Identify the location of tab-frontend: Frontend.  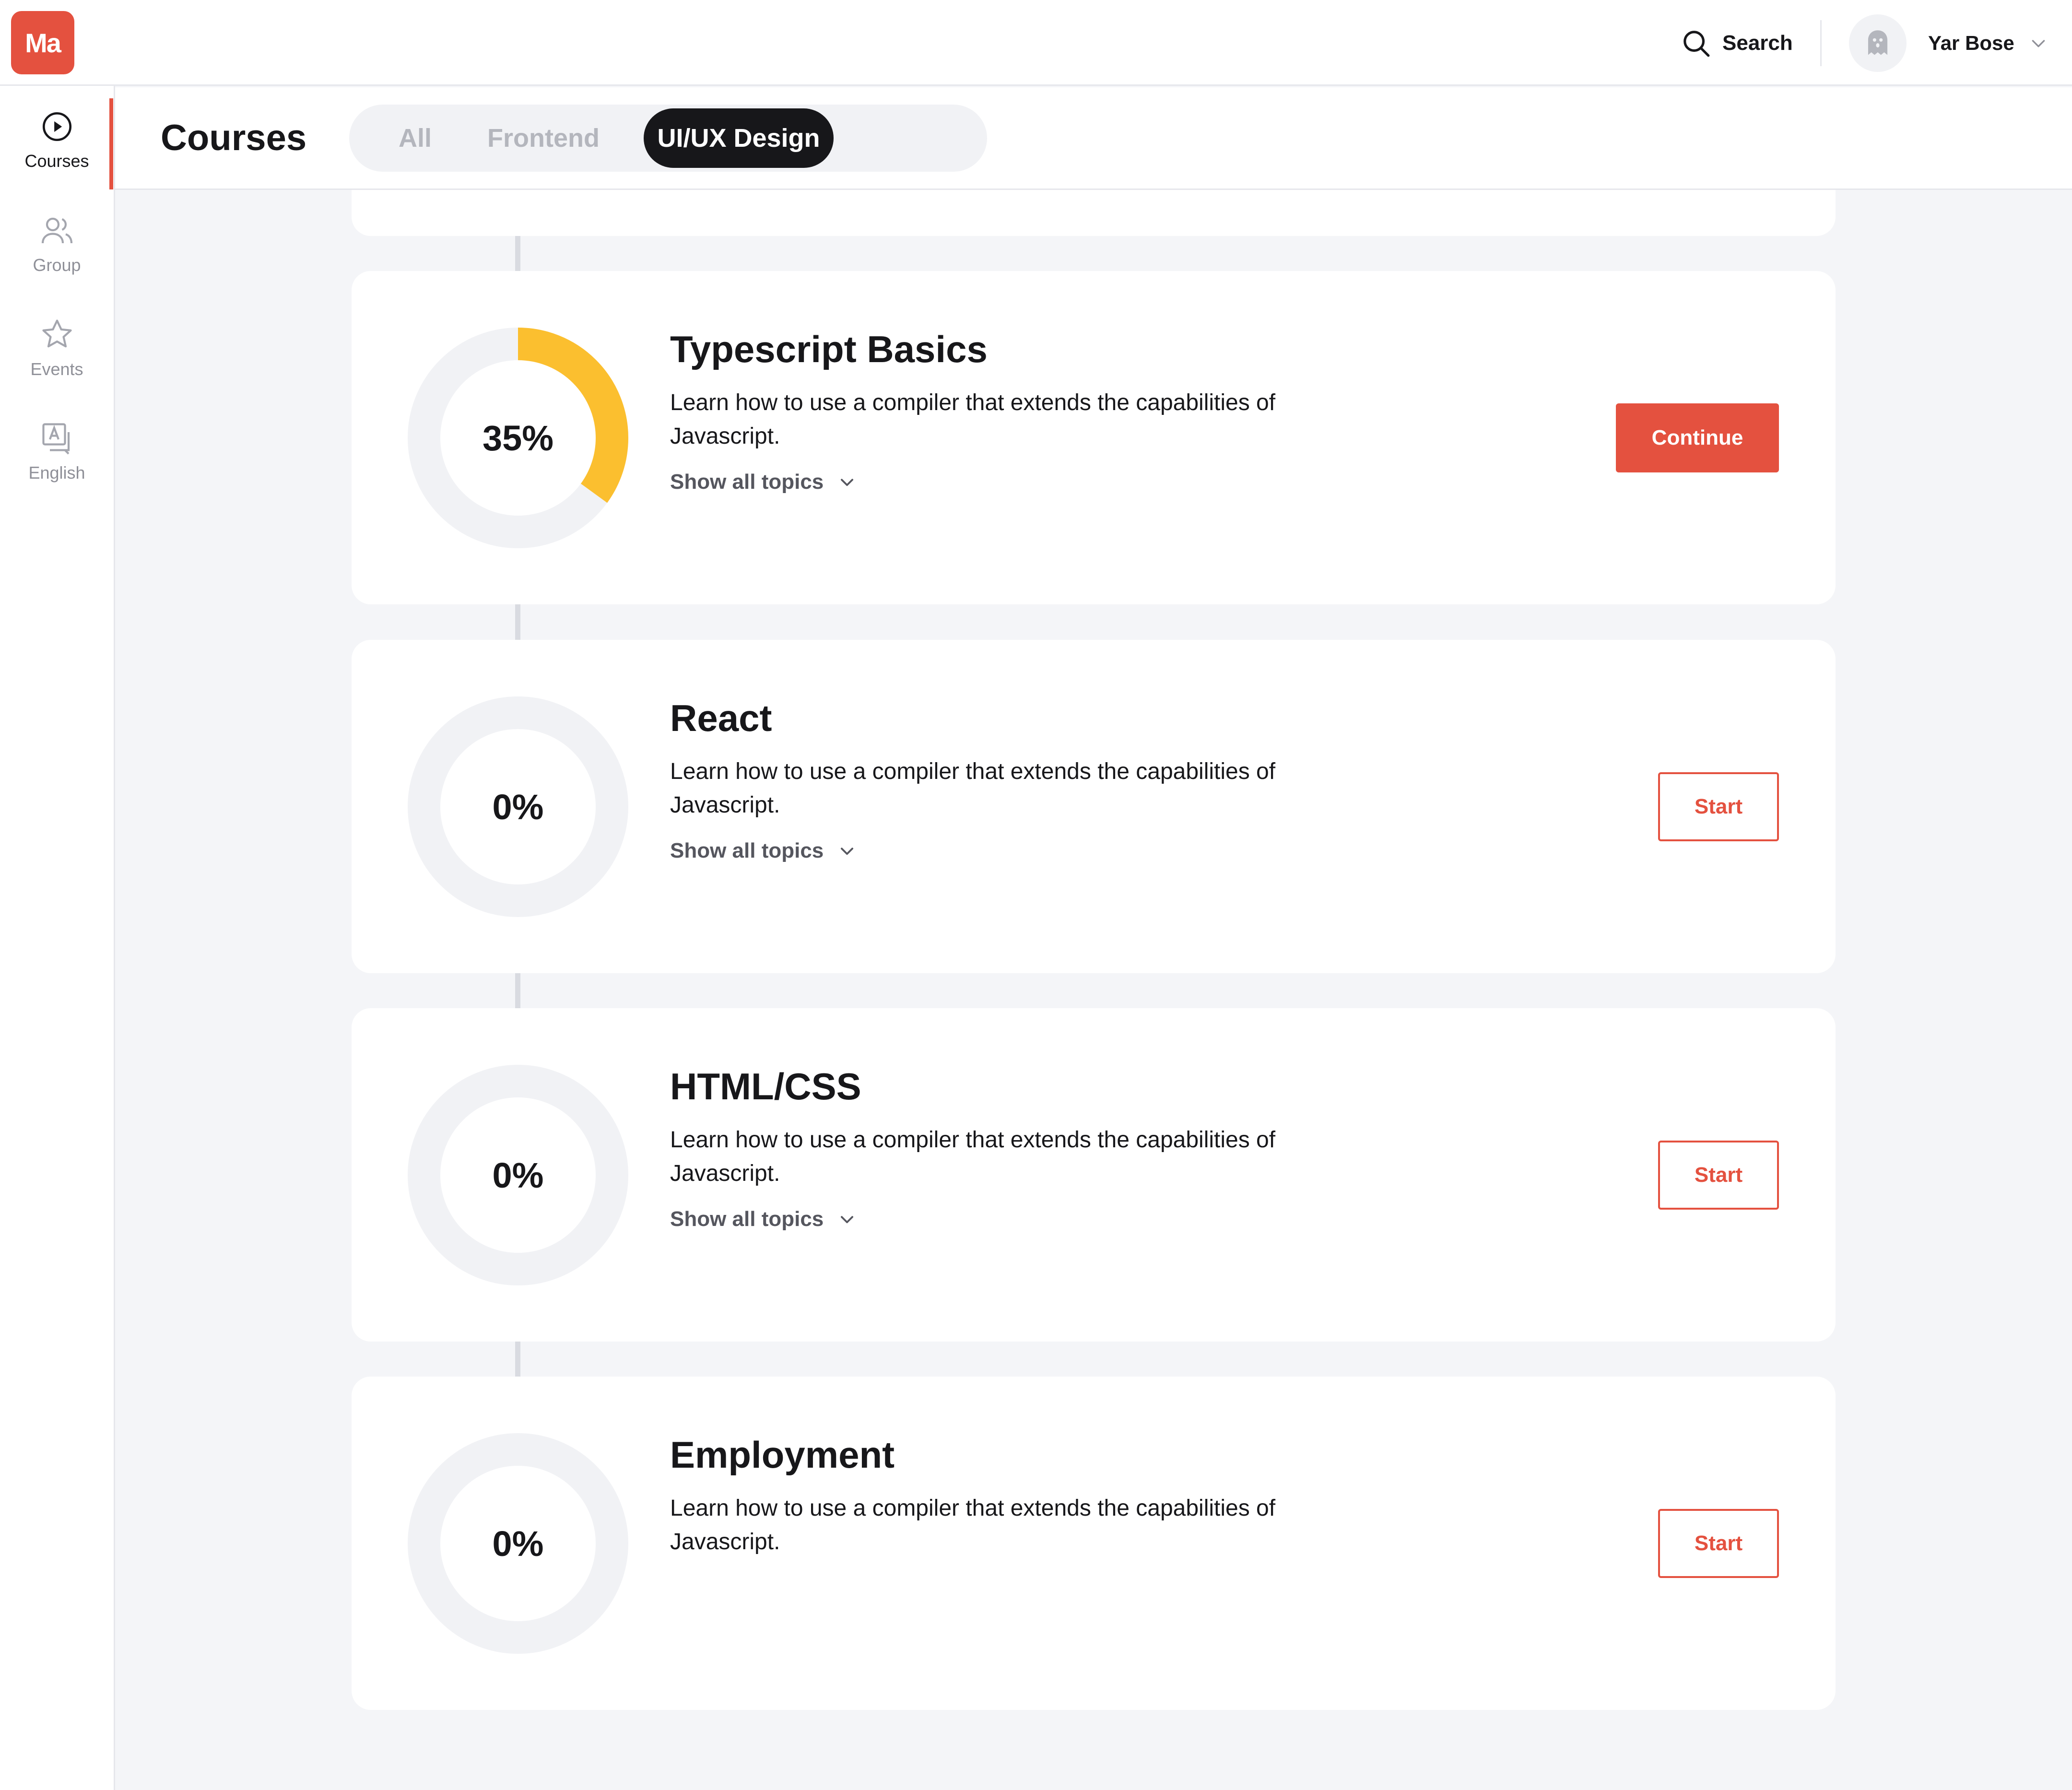
(543, 138).